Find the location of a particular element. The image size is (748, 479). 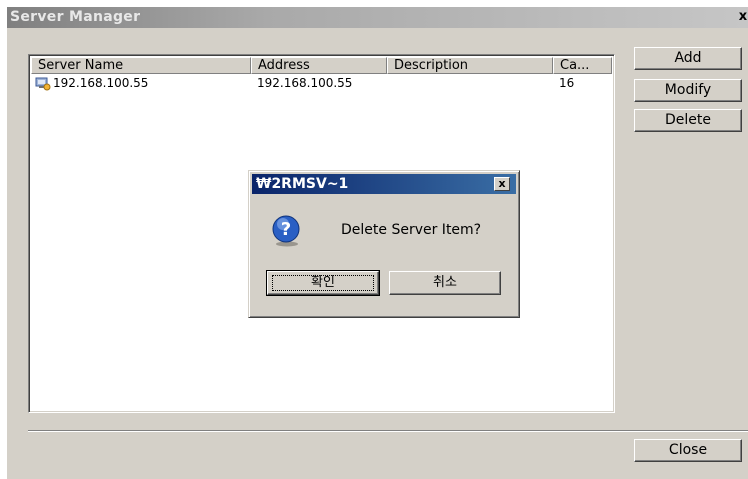

add-button: Add is located at coordinates (688, 58).